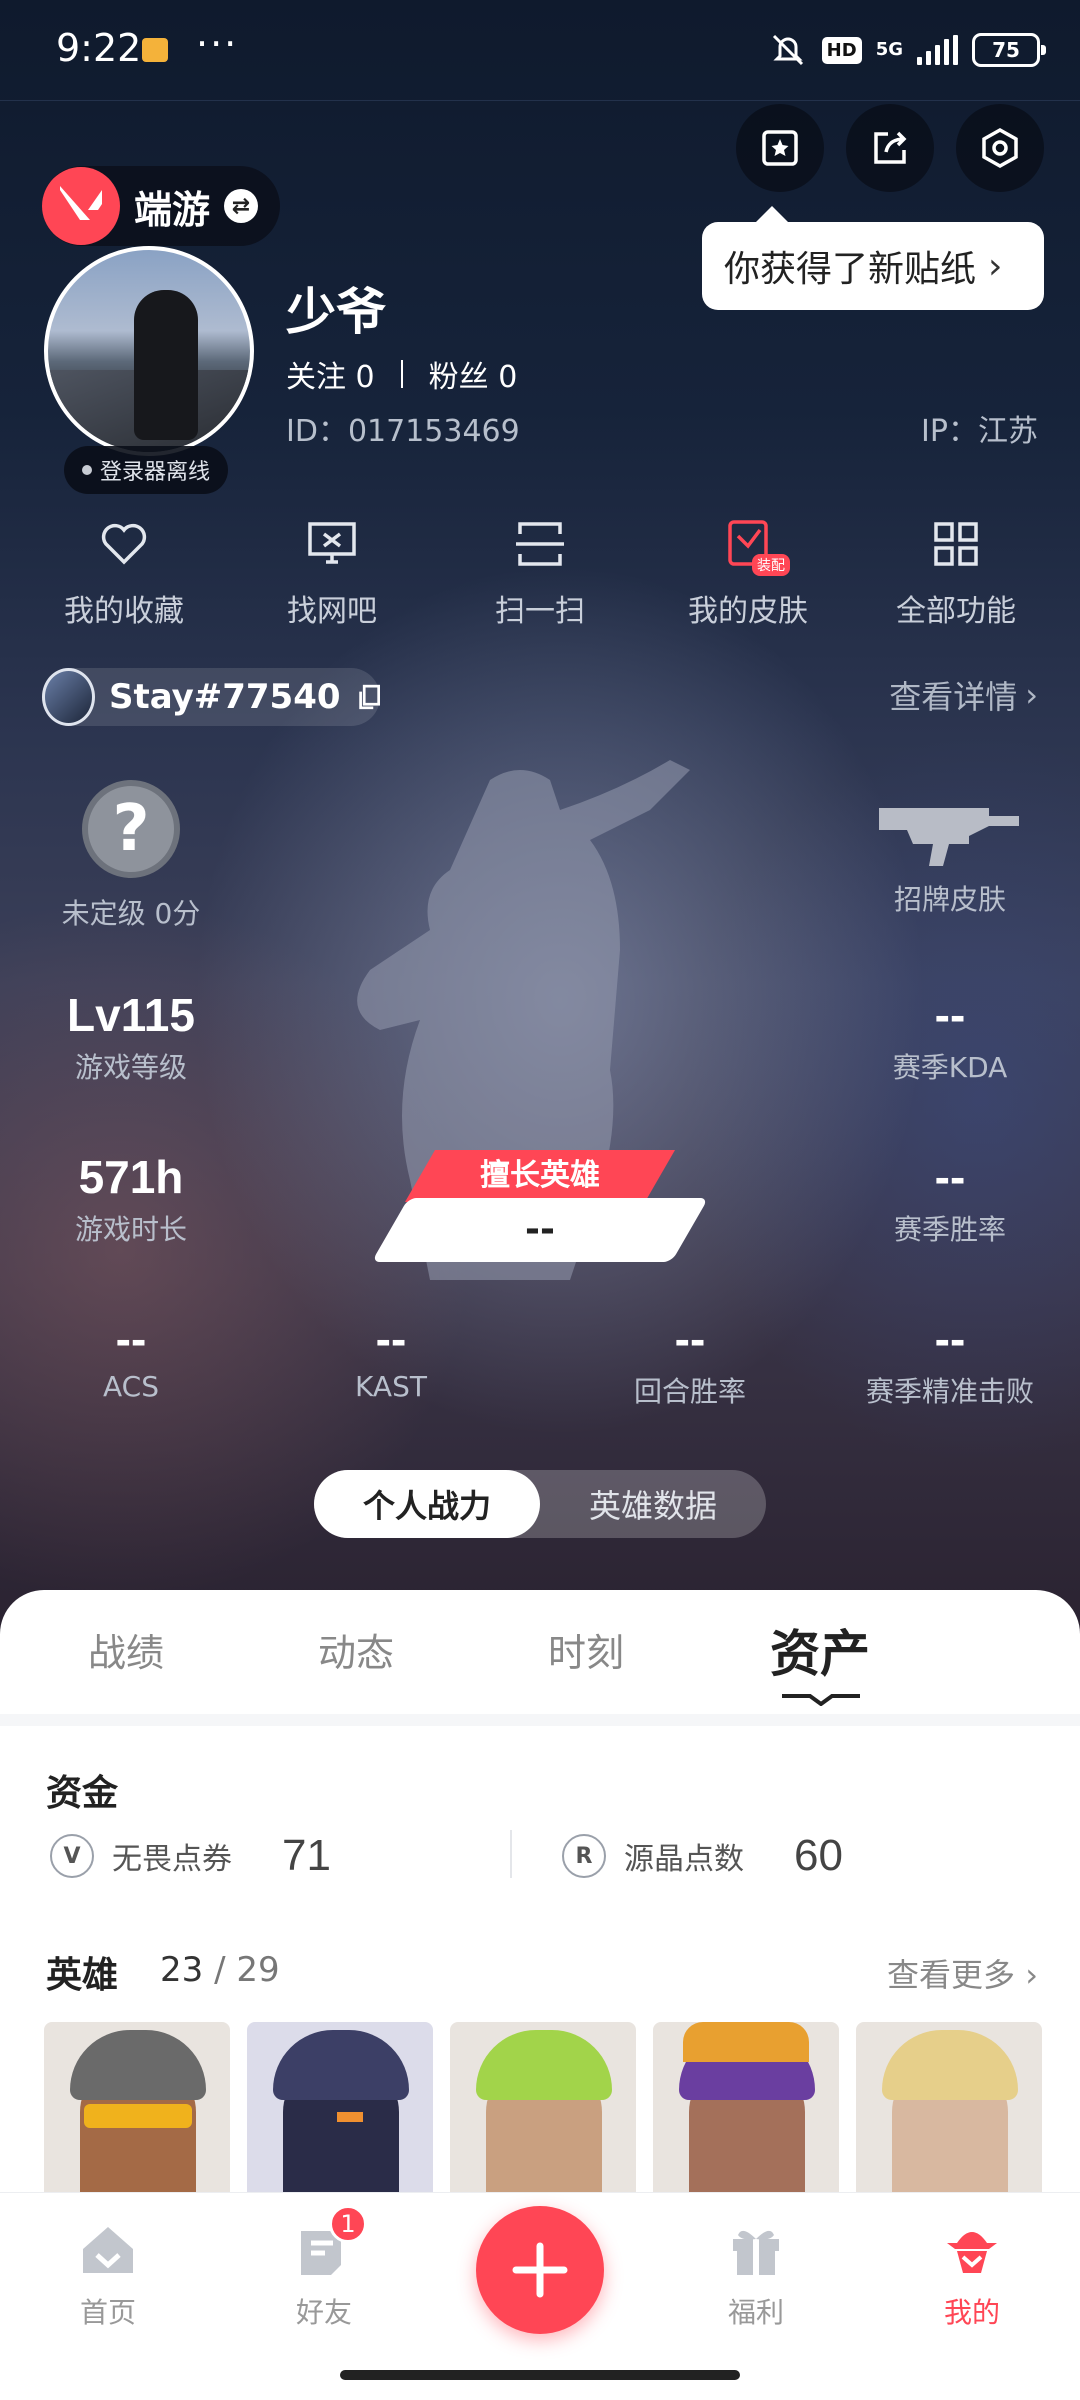 This screenshot has height=2400, width=1080. Describe the element at coordinates (963, 695) in the screenshot. I see `view-details-link: 查看详情 ›` at that location.